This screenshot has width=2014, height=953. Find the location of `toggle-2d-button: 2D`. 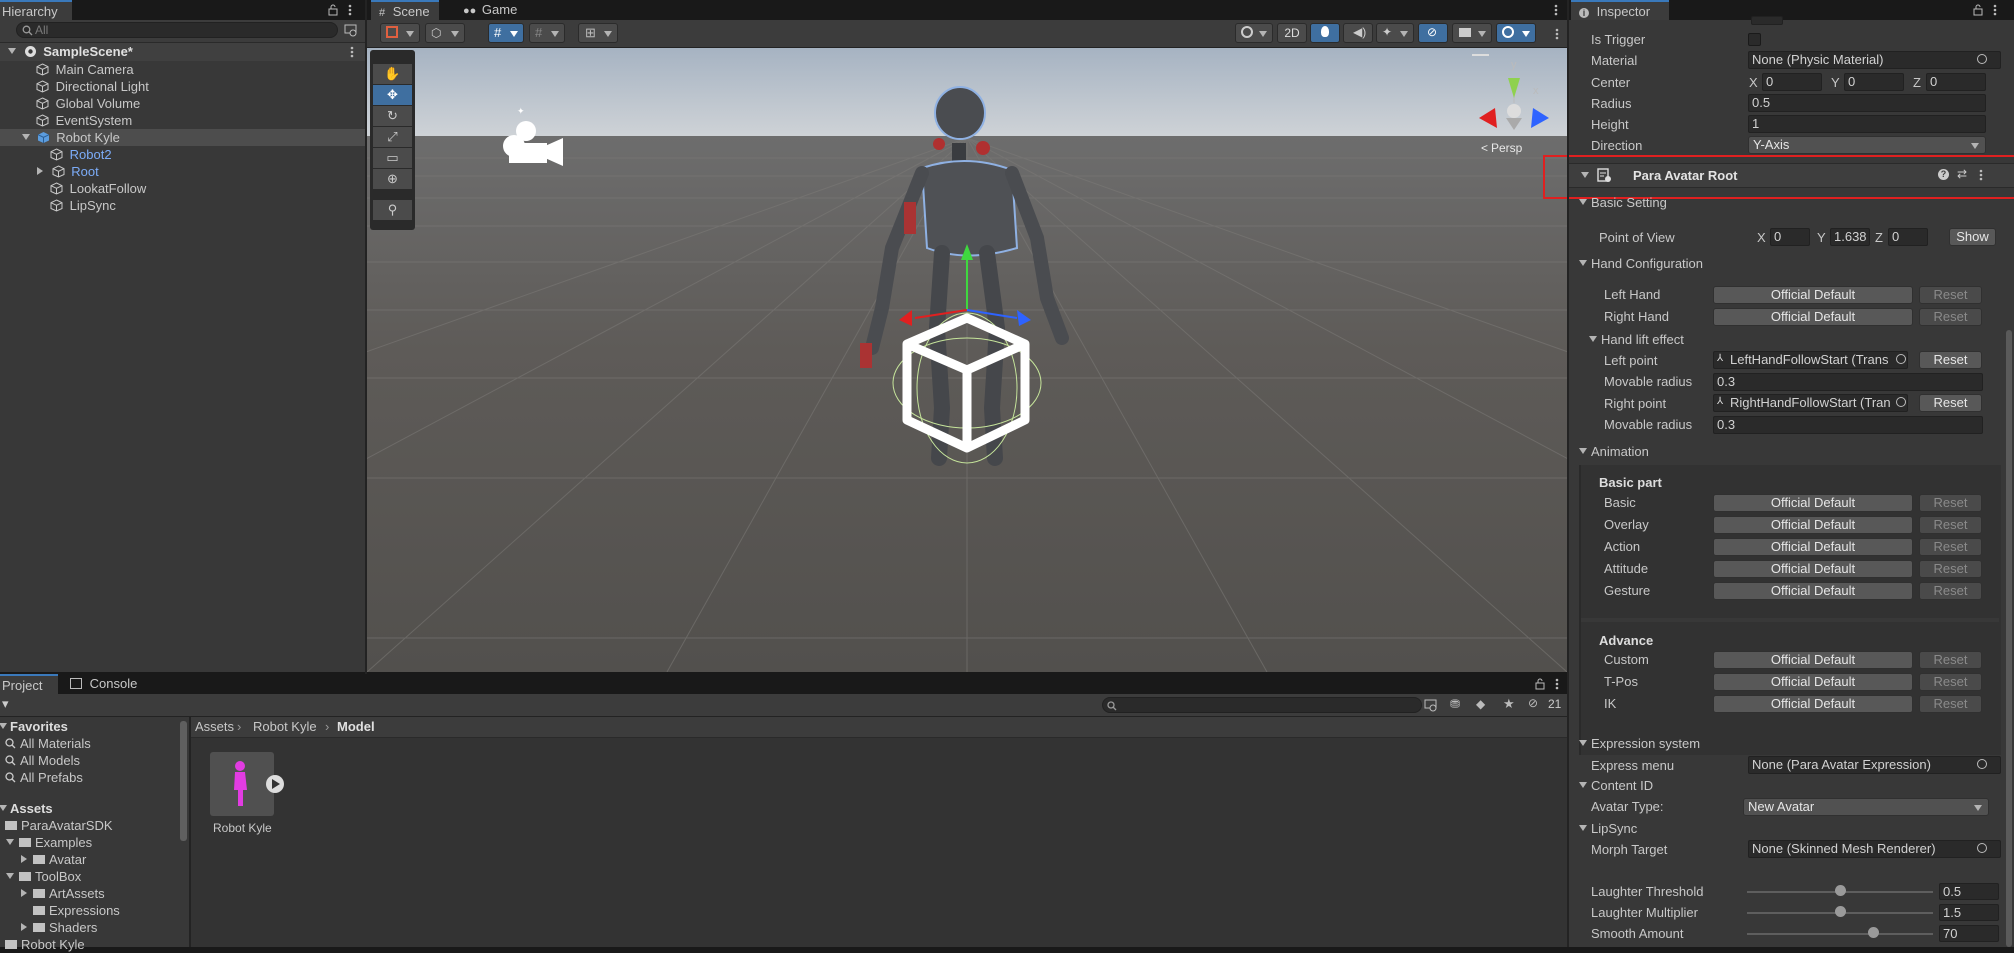

toggle-2d-button: 2D is located at coordinates (1292, 33).